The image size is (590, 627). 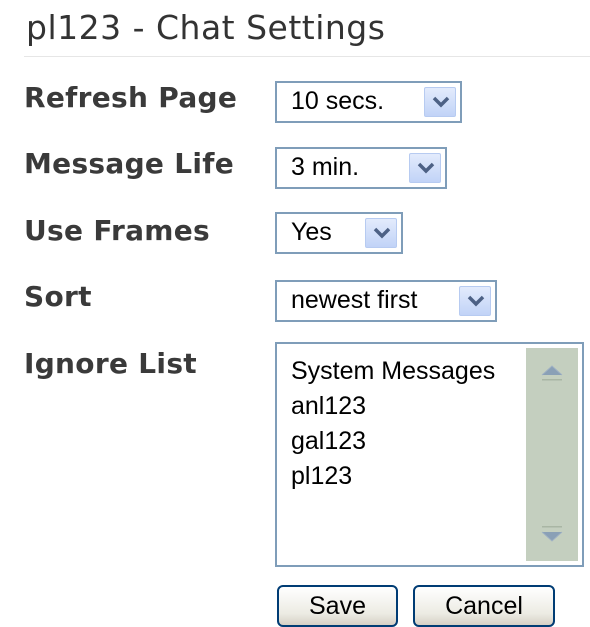 I want to click on message-life-select: 3 min., so click(x=361, y=168).